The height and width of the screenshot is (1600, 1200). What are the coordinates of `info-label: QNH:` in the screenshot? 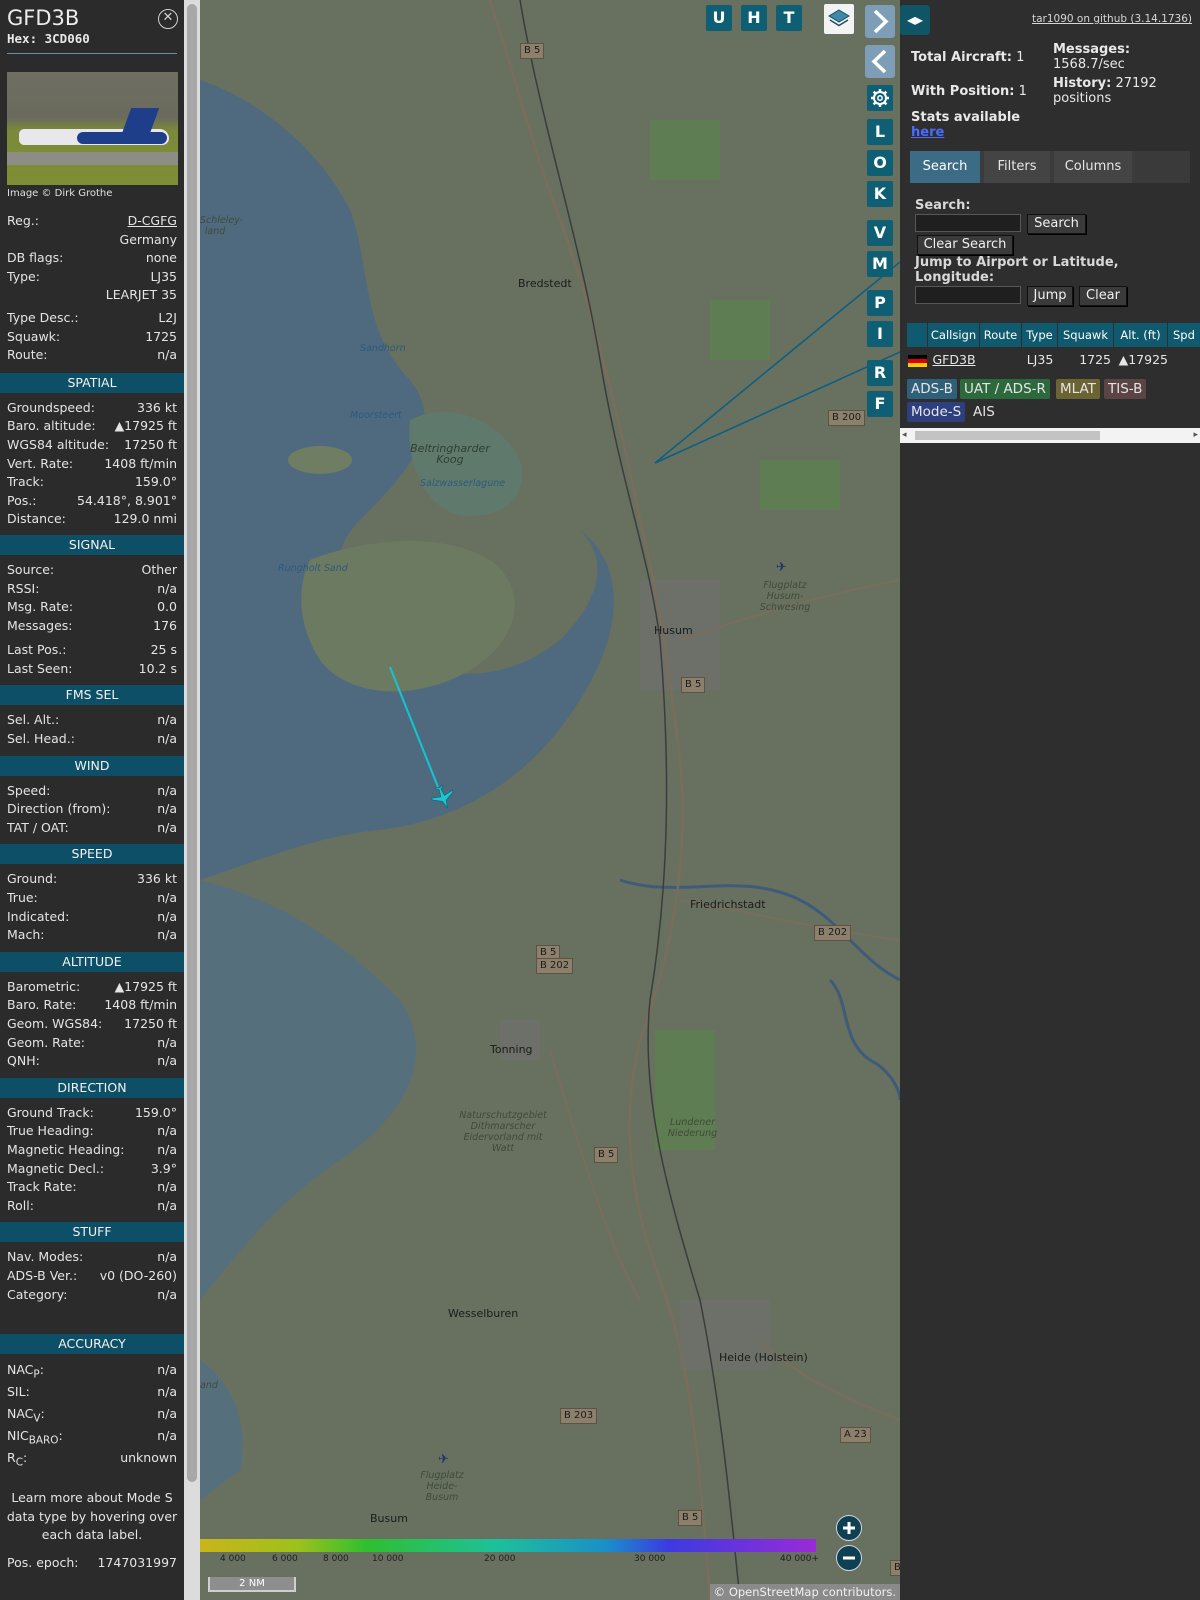 It's located at (23, 1061).